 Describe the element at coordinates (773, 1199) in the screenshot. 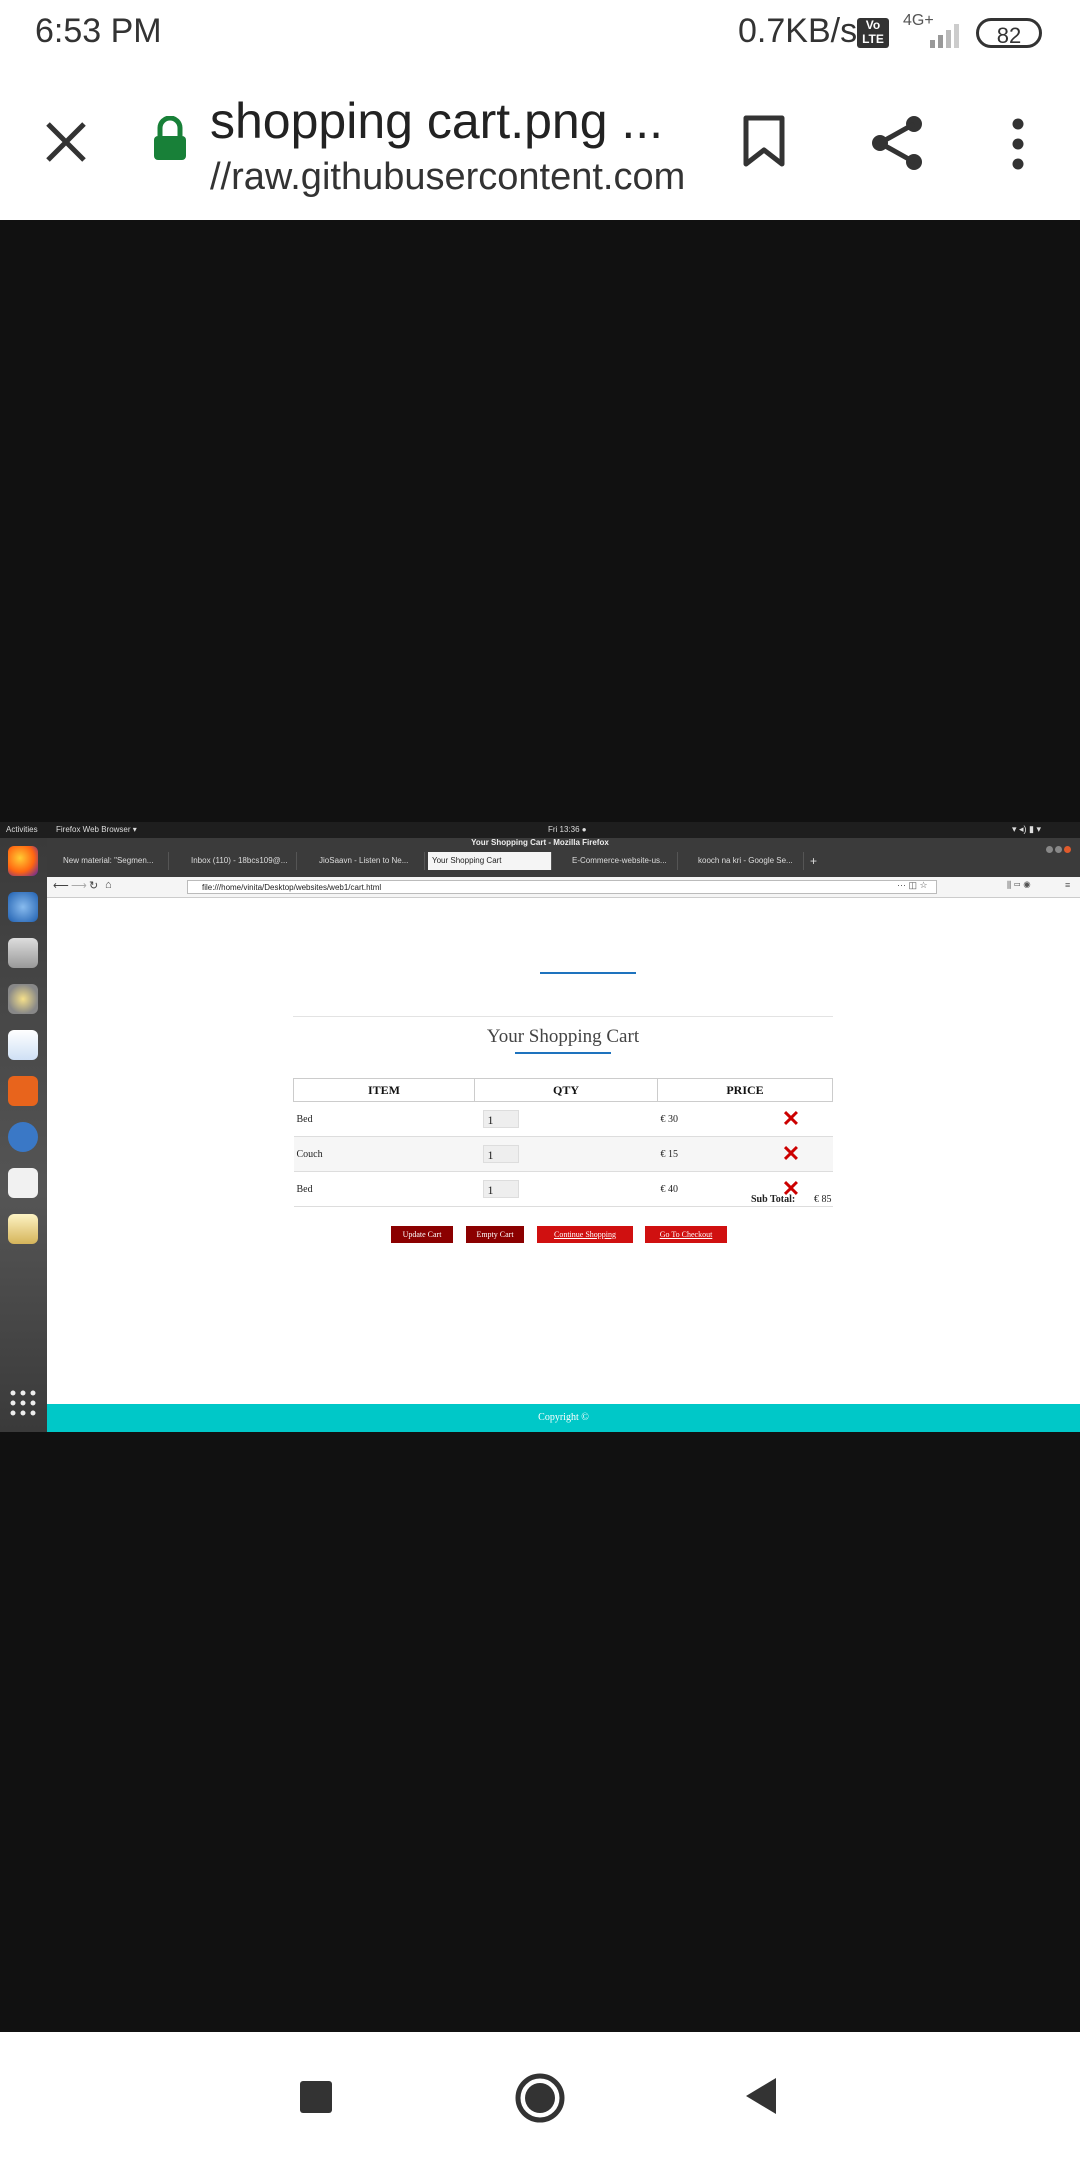

I see `subtotal-label: Sub Total:` at that location.